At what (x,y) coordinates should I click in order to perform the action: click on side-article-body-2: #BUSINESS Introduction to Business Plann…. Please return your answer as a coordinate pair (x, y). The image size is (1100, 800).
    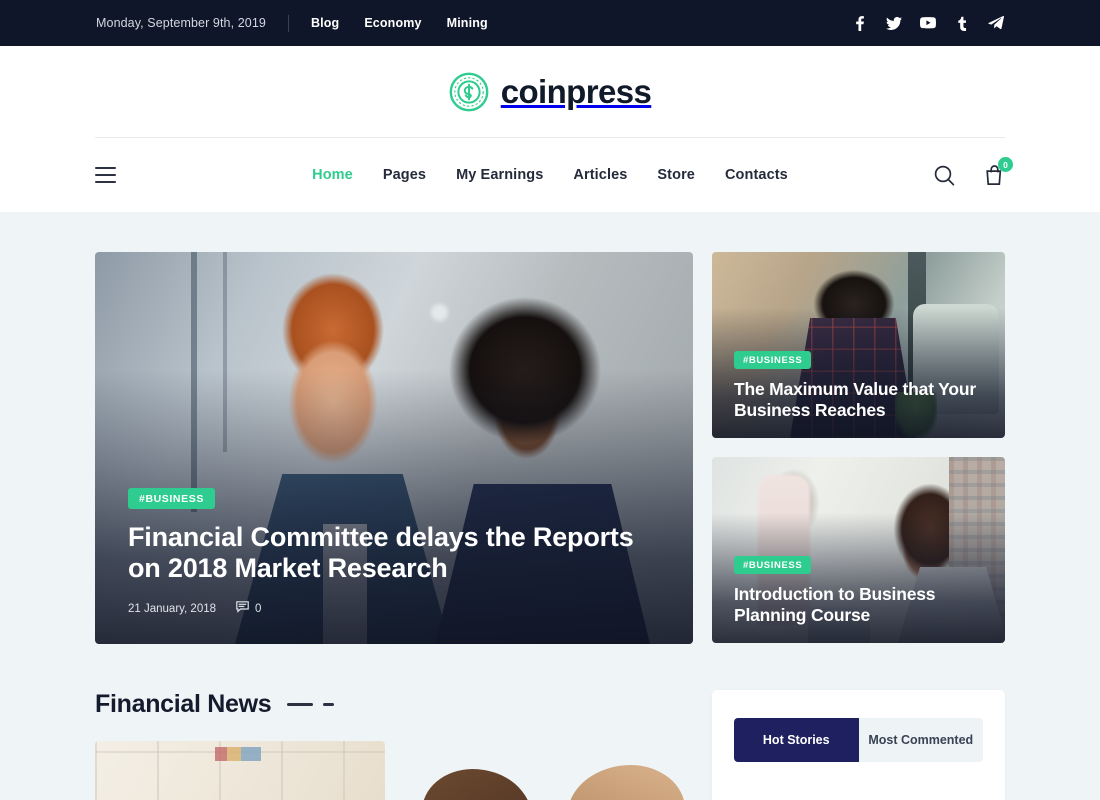
    Looking at the image, I should click on (858, 599).